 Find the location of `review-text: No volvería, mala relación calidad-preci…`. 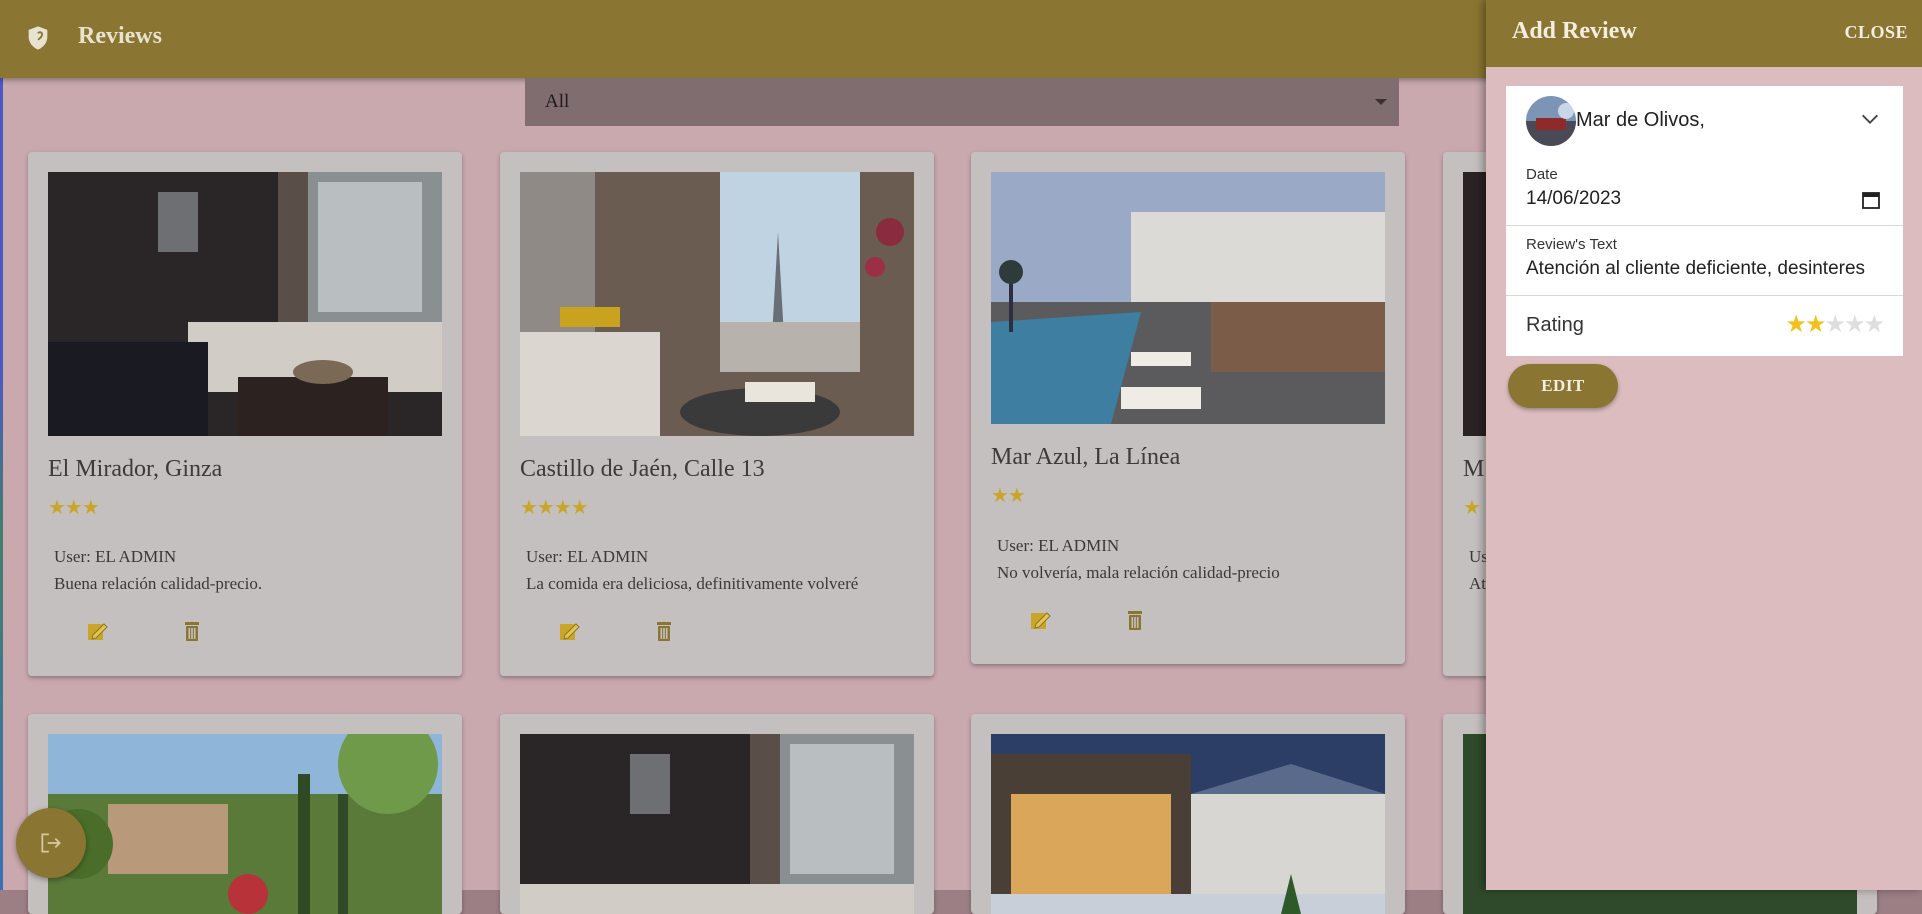

review-text: No volvería, mala relación calidad-preci… is located at coordinates (1138, 572).